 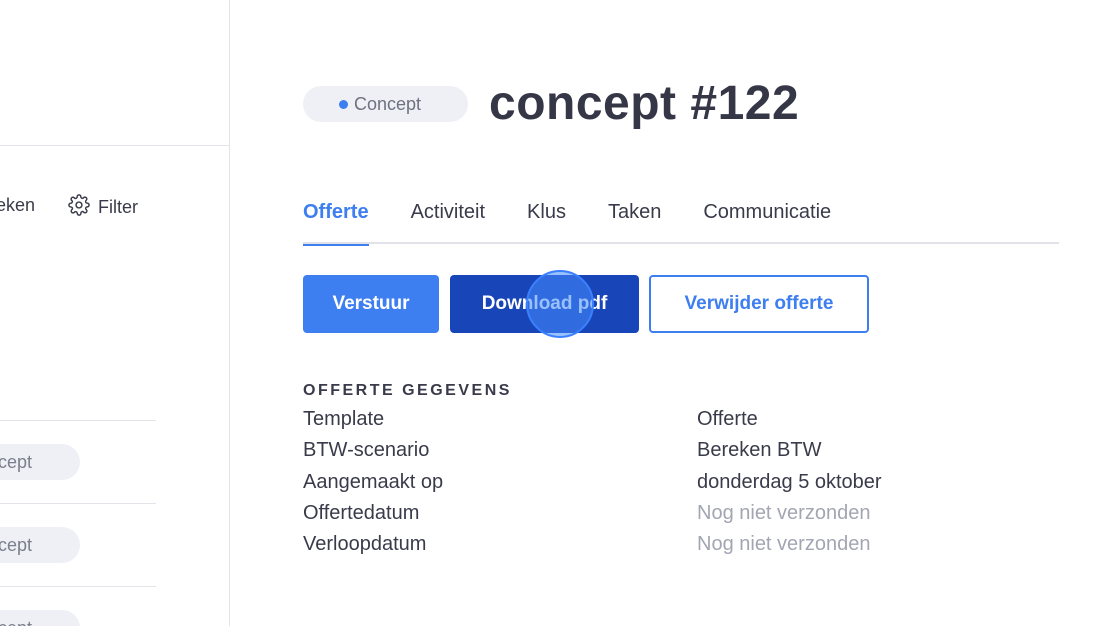 I want to click on filter-label: Filter, so click(x=118, y=207).